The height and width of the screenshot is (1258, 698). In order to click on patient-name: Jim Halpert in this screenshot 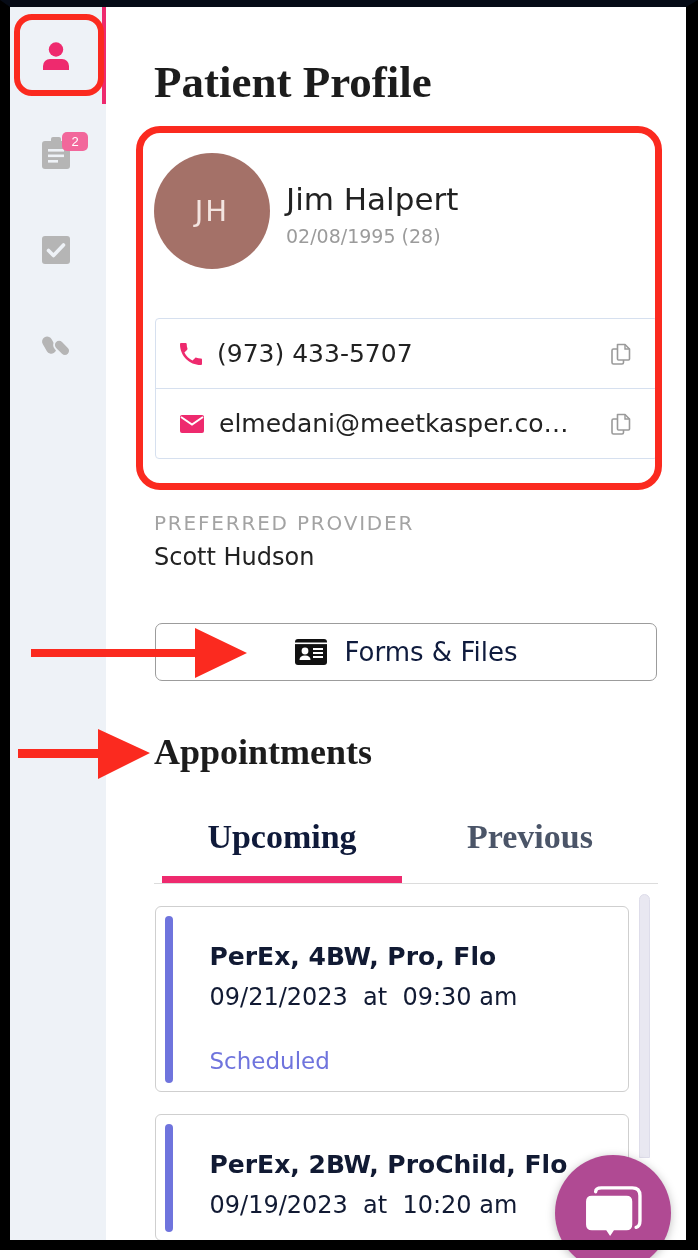, I will do `click(372, 199)`.